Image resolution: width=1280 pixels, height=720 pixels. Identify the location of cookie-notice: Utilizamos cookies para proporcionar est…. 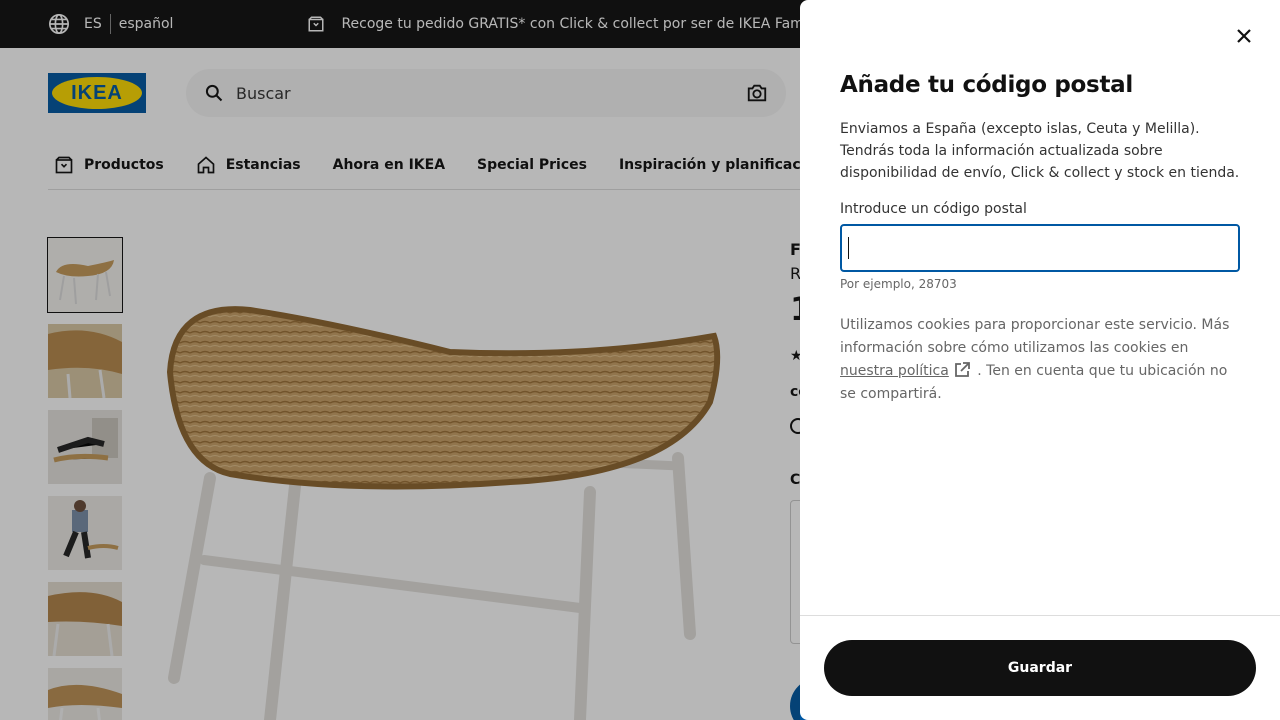
(1040, 360).